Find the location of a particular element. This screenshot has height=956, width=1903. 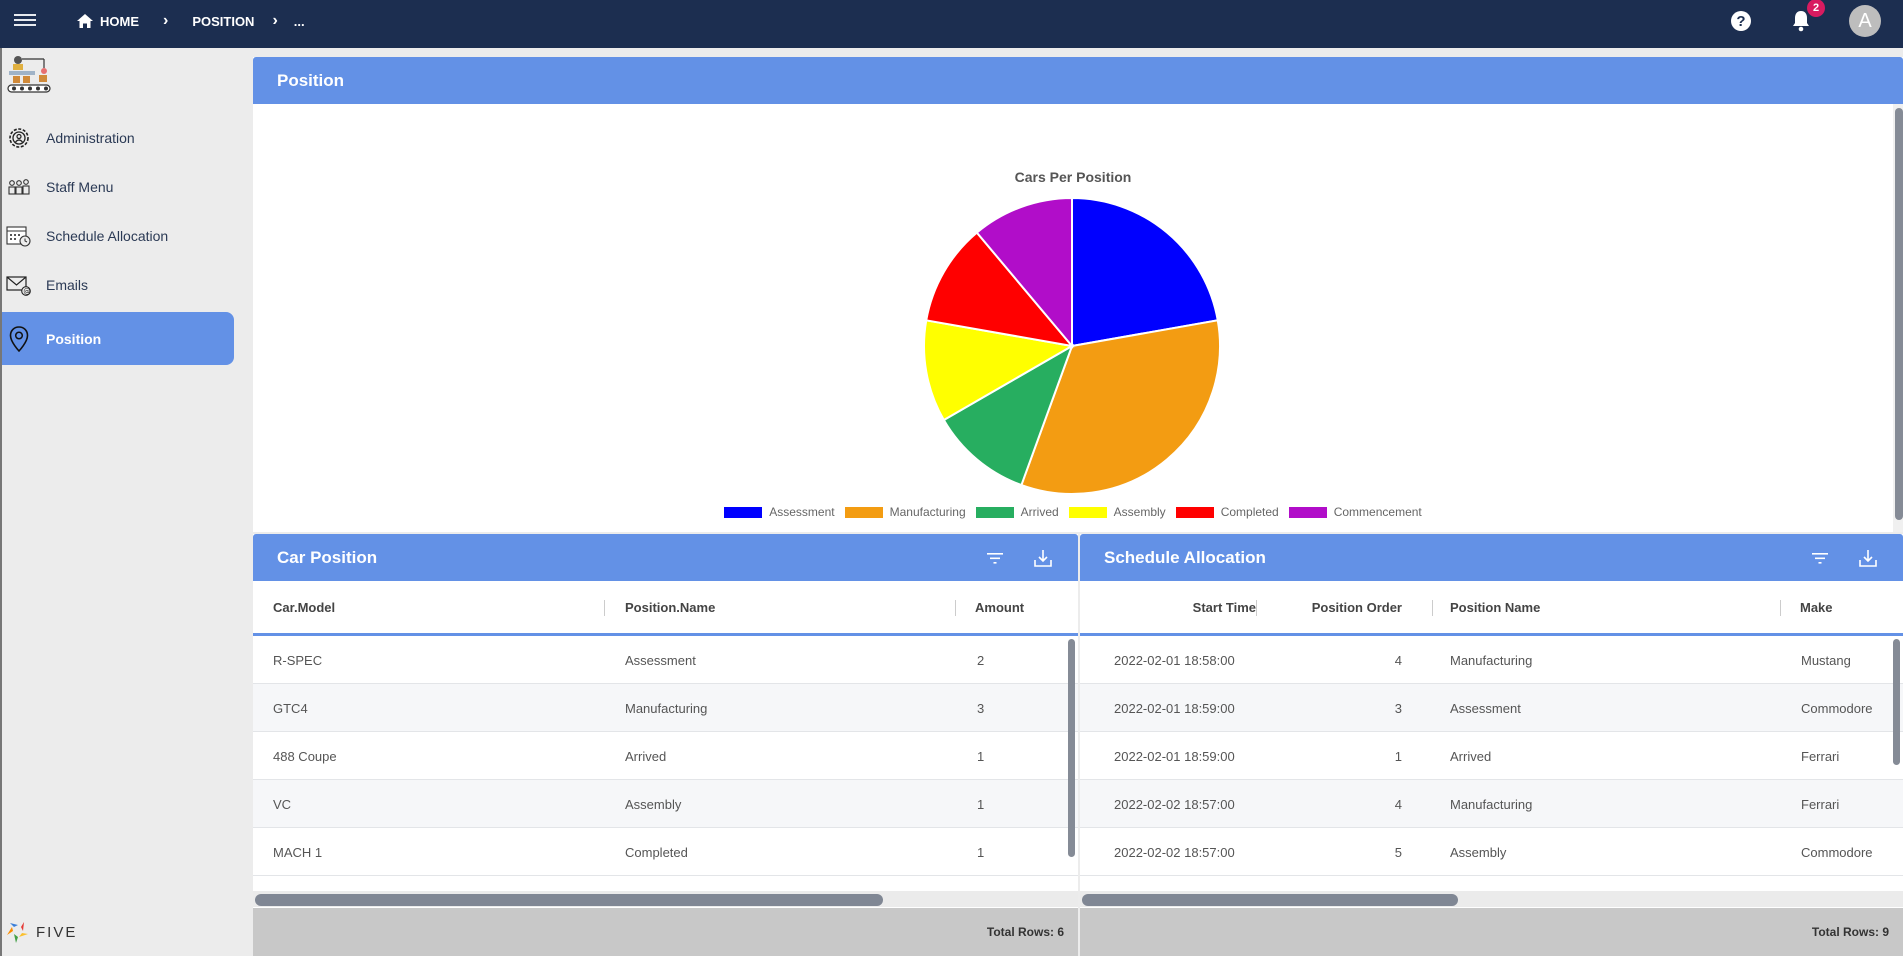

legend-label: Arrived is located at coordinates (1039, 512).